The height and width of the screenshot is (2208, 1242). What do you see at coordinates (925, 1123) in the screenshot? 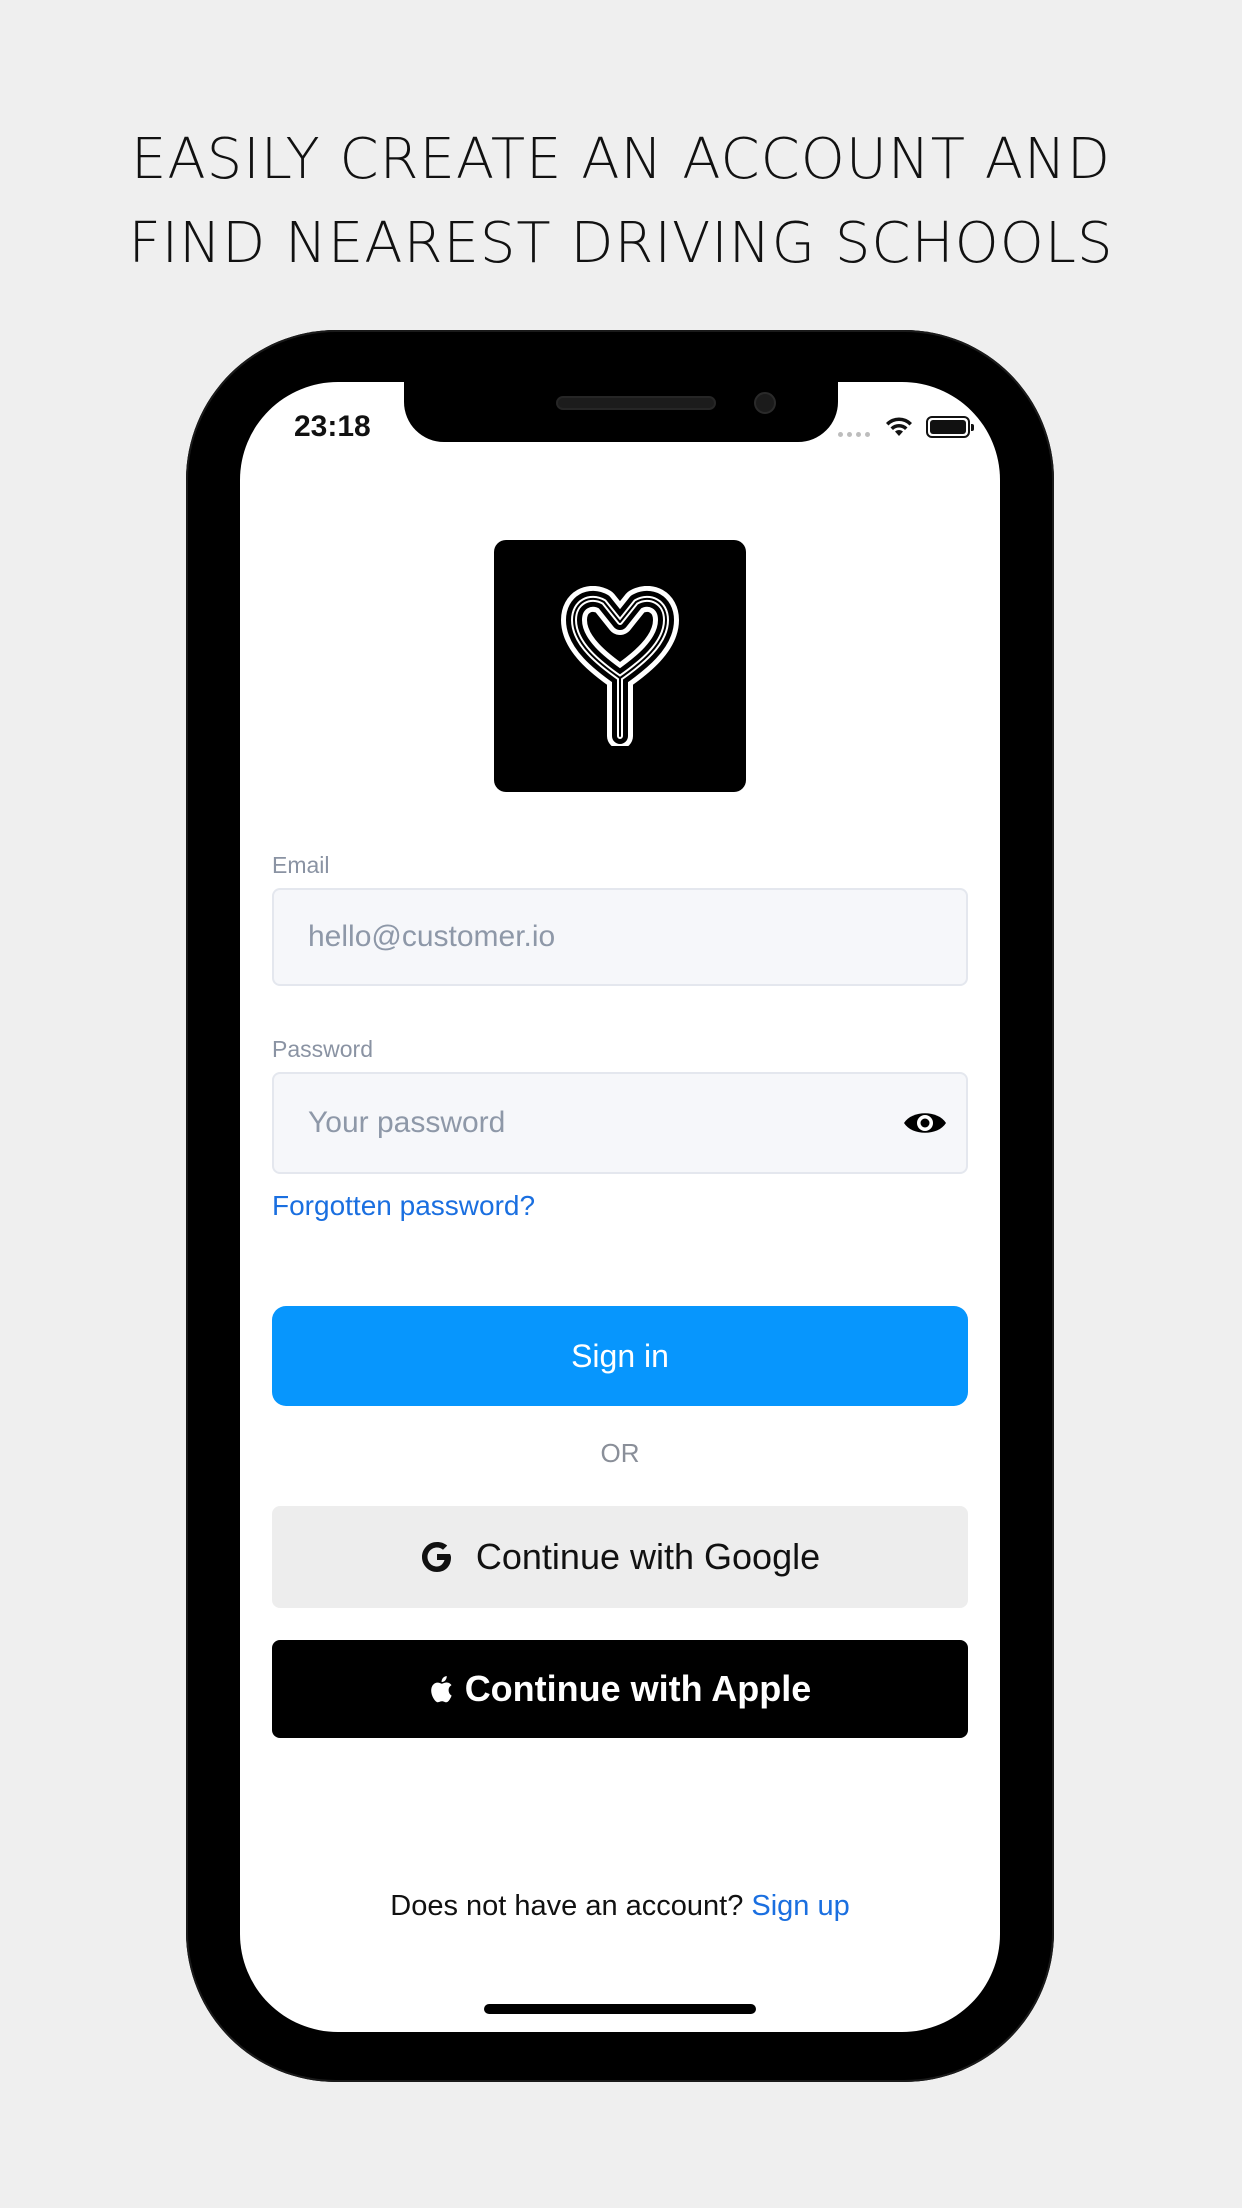
I see `eye-icon` at bounding box center [925, 1123].